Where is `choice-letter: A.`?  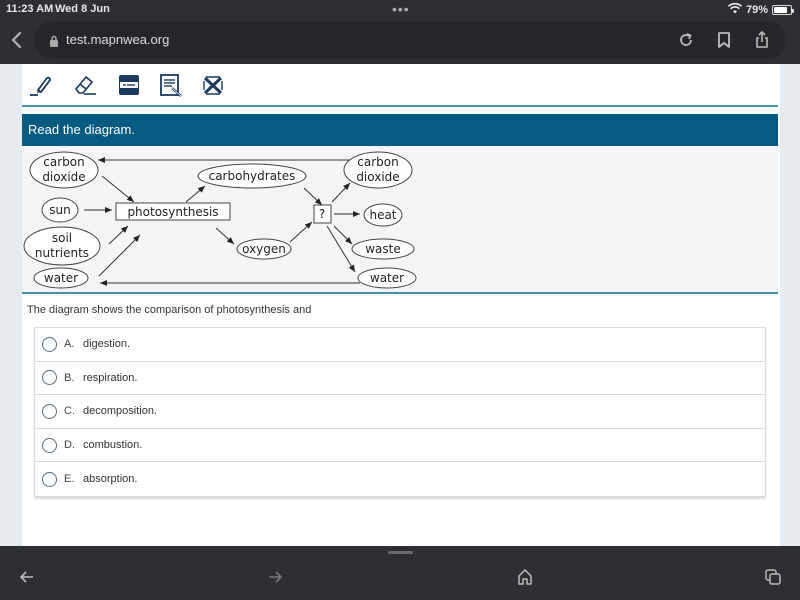
choice-letter: A. is located at coordinates (69, 344).